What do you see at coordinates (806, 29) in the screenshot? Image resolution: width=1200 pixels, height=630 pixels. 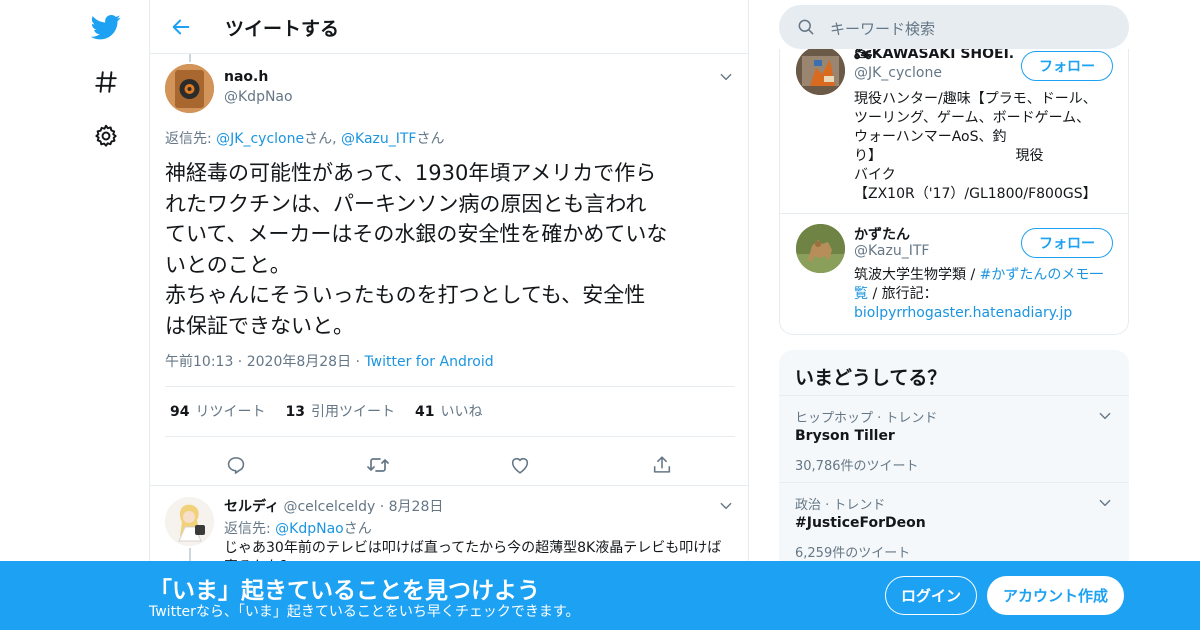 I see `search-icon` at bounding box center [806, 29].